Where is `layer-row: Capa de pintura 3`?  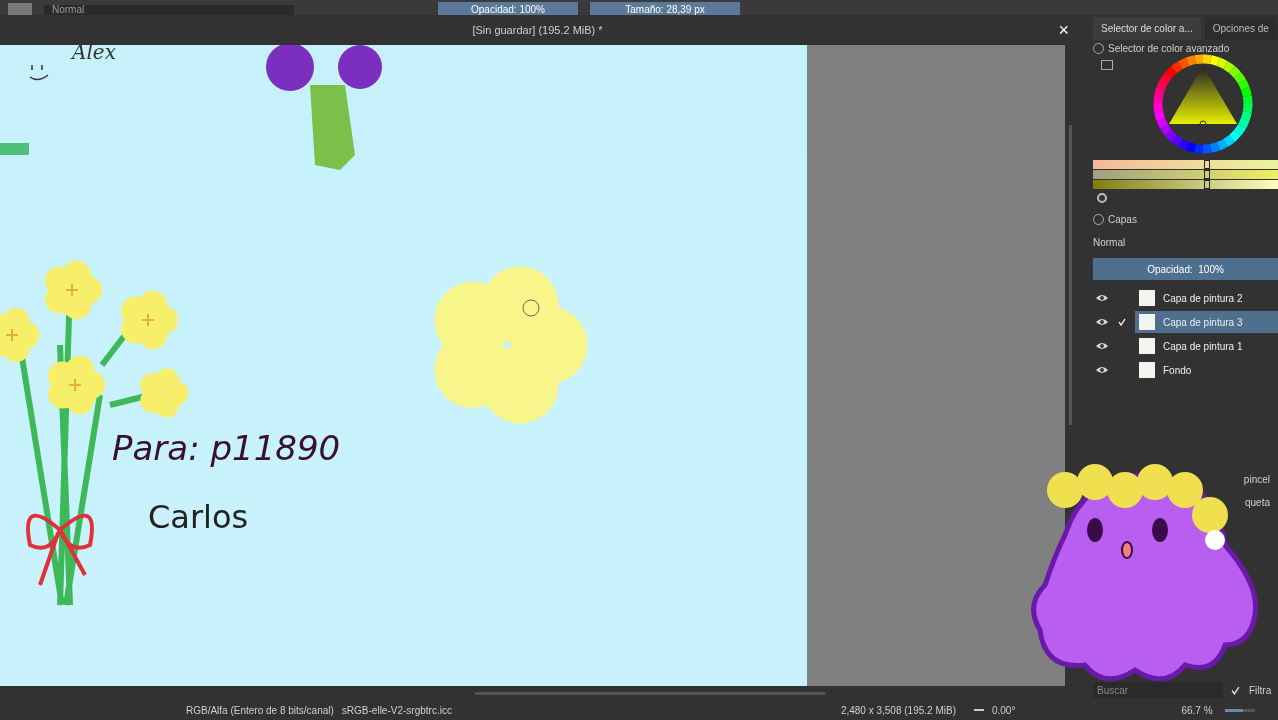 layer-row: Capa de pintura 3 is located at coordinates (1206, 322).